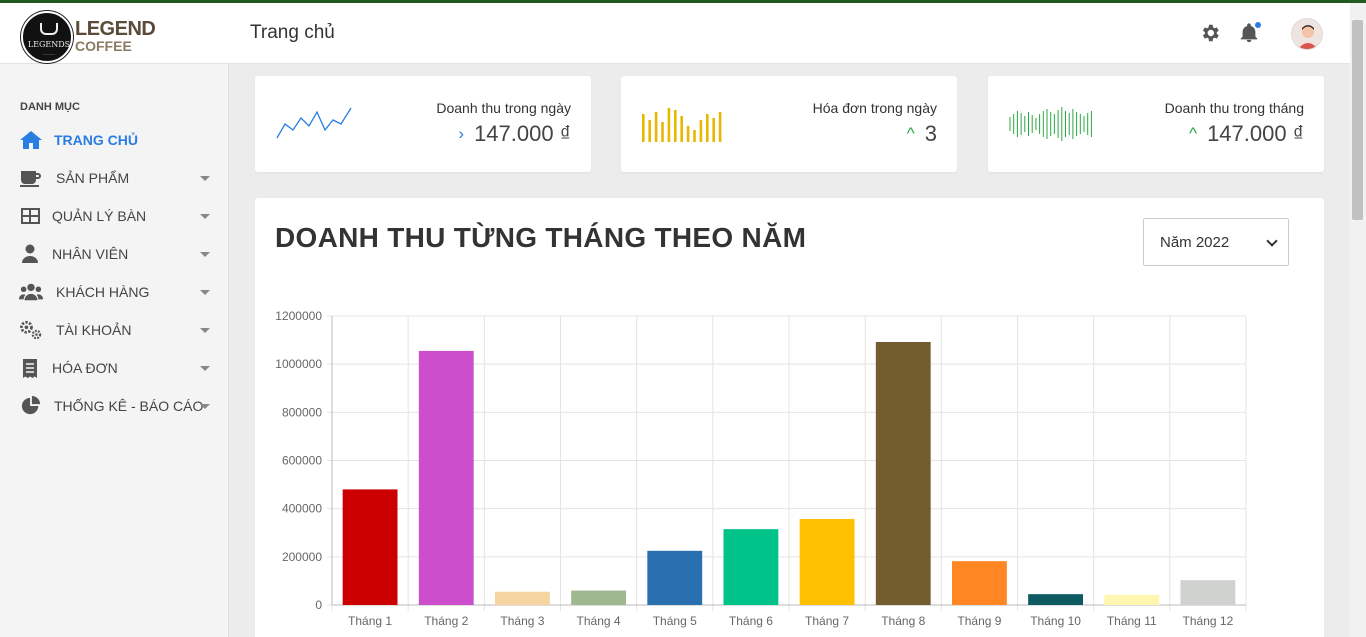 The image size is (1366, 637). I want to click on sidebar-item-tai-khoan: TÀI KHOẢN, so click(114, 330).